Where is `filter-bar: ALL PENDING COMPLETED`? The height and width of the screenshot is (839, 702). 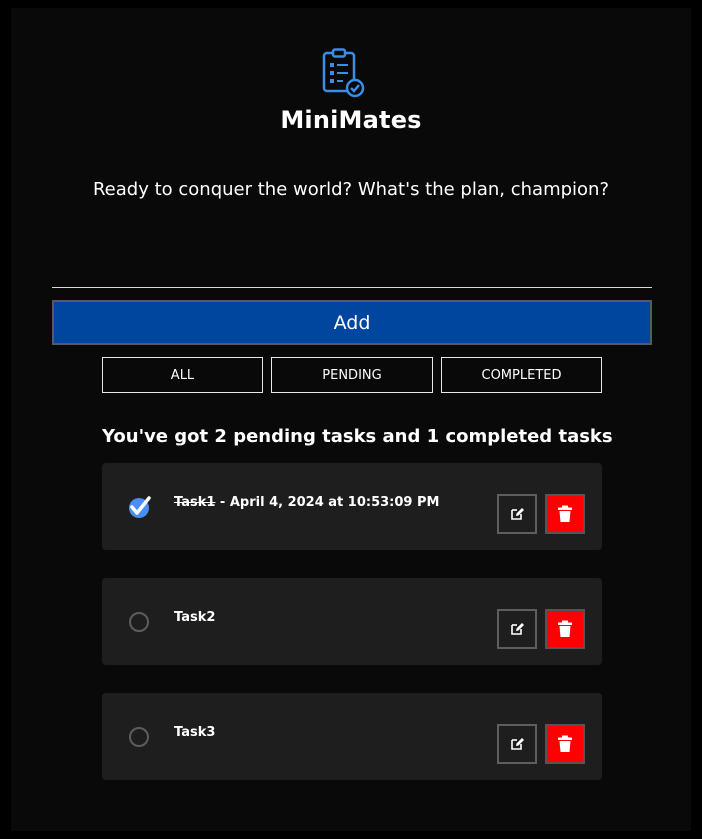
filter-bar: ALL PENDING COMPLETED is located at coordinates (352, 375).